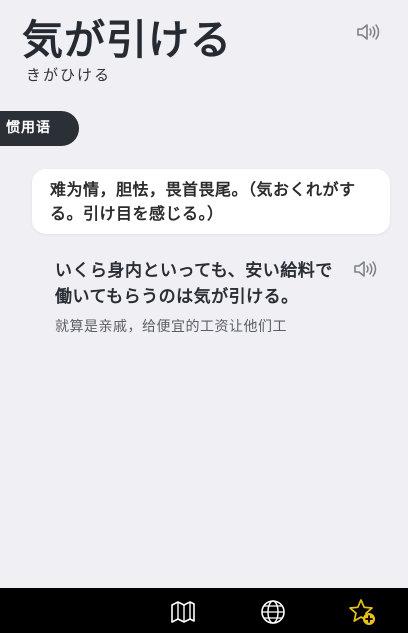 The width and height of the screenshot is (408, 633). Describe the element at coordinates (127, 40) in the screenshot. I see `headword: 気が引ける` at that location.